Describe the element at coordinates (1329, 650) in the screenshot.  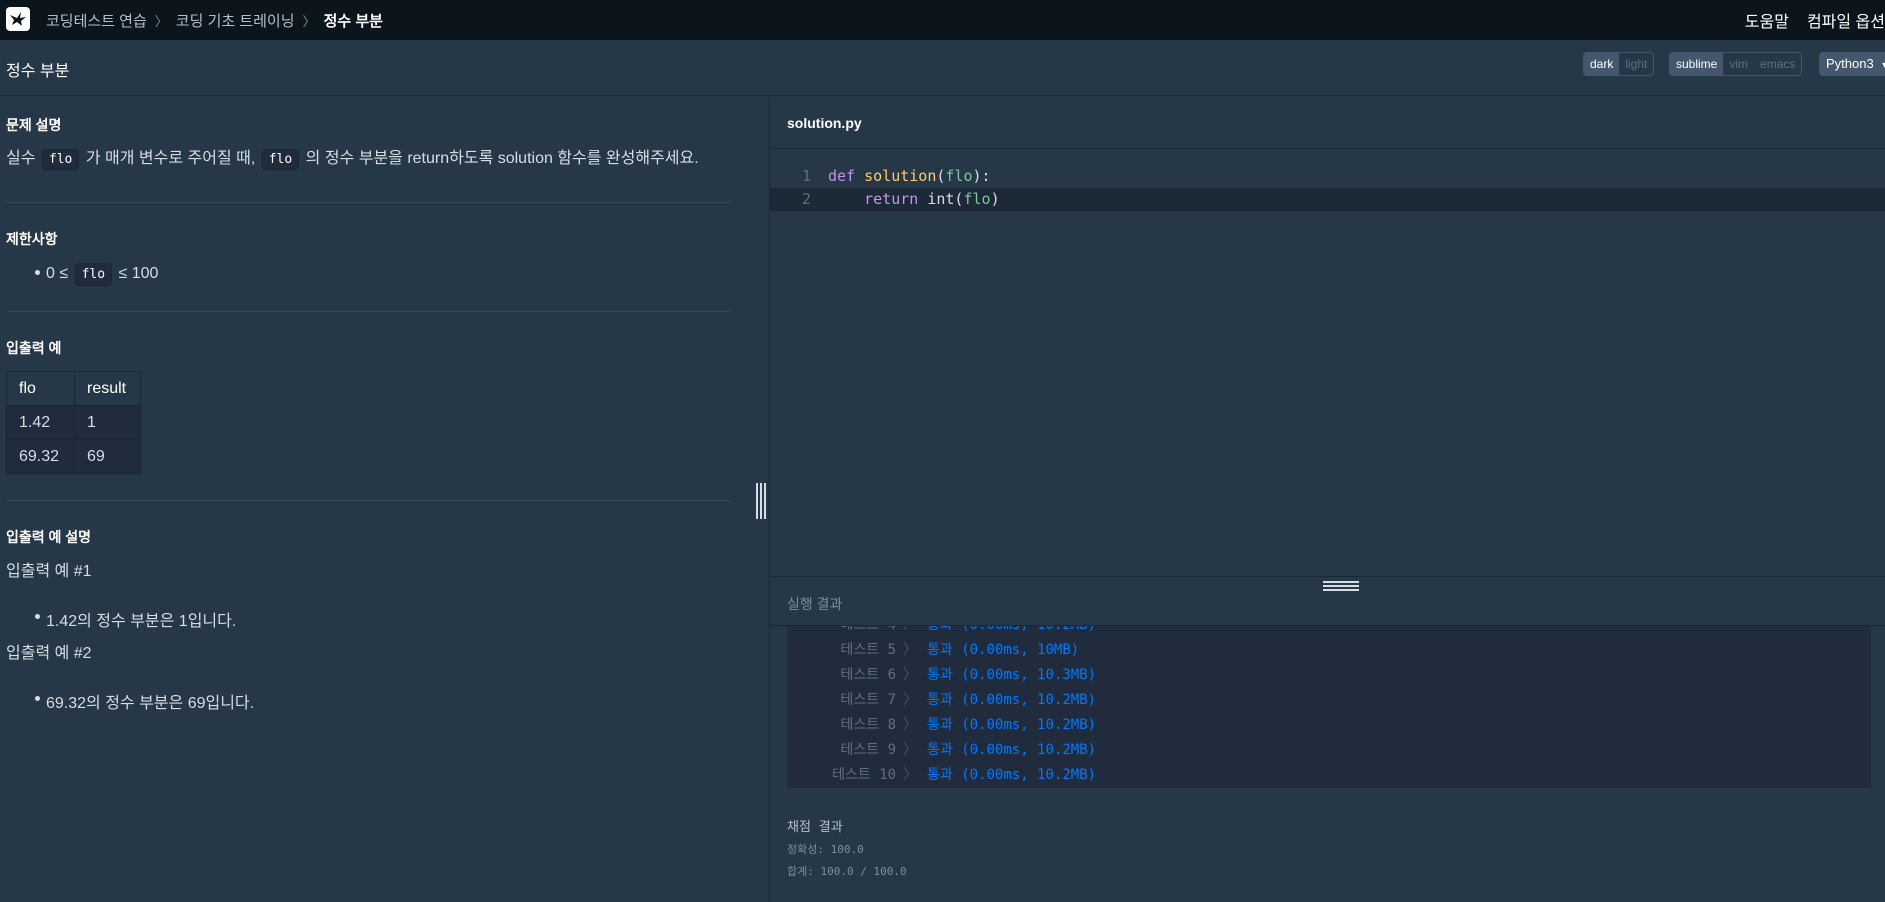
I see `test-result-row: 테스트 5 〉 통과 (0.00ms, 10MB)` at that location.